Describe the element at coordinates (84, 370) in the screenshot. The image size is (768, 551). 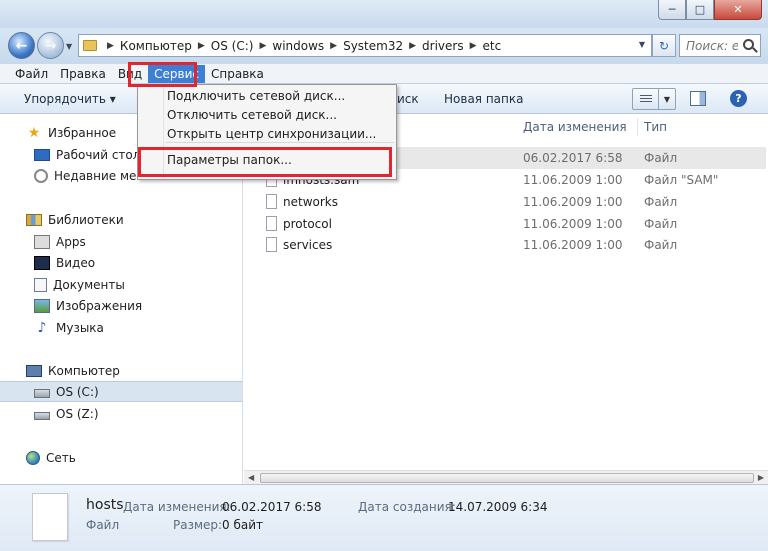
I see `sidebar-label: Компьютер` at that location.